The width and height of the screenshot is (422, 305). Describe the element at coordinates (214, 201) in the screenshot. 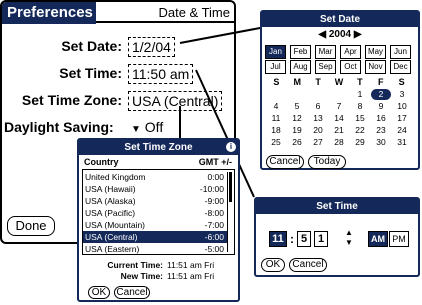

I see `time-zone-offset: -9:00` at that location.